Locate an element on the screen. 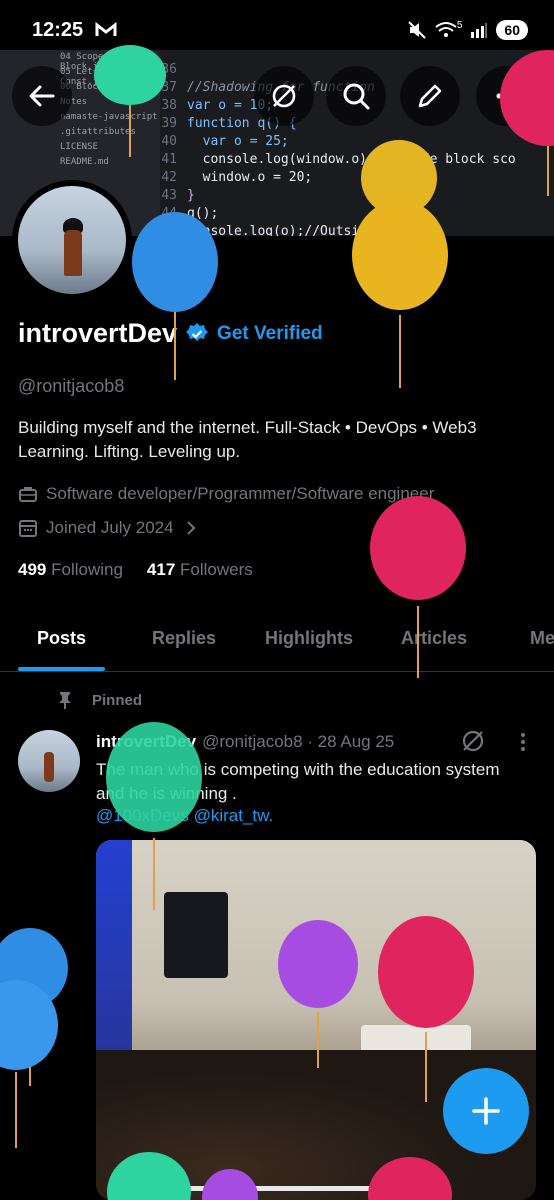  more-vertical-icon is located at coordinates (523, 742).